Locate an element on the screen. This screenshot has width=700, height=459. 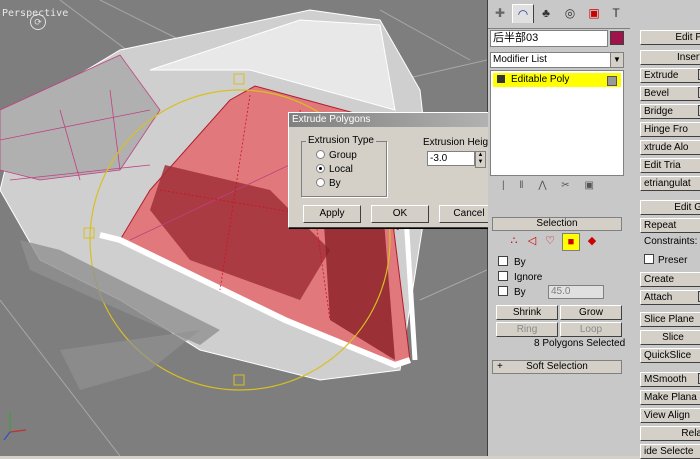
dialog-title-bar: Extrude Polygons ✕ is located at coordinates (402, 120).